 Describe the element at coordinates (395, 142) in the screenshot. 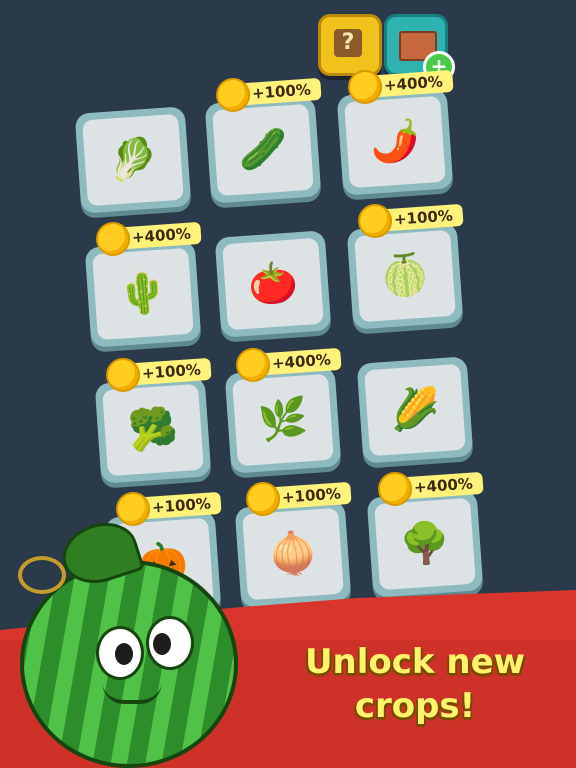

I see `chili-icon: 🌶️` at that location.